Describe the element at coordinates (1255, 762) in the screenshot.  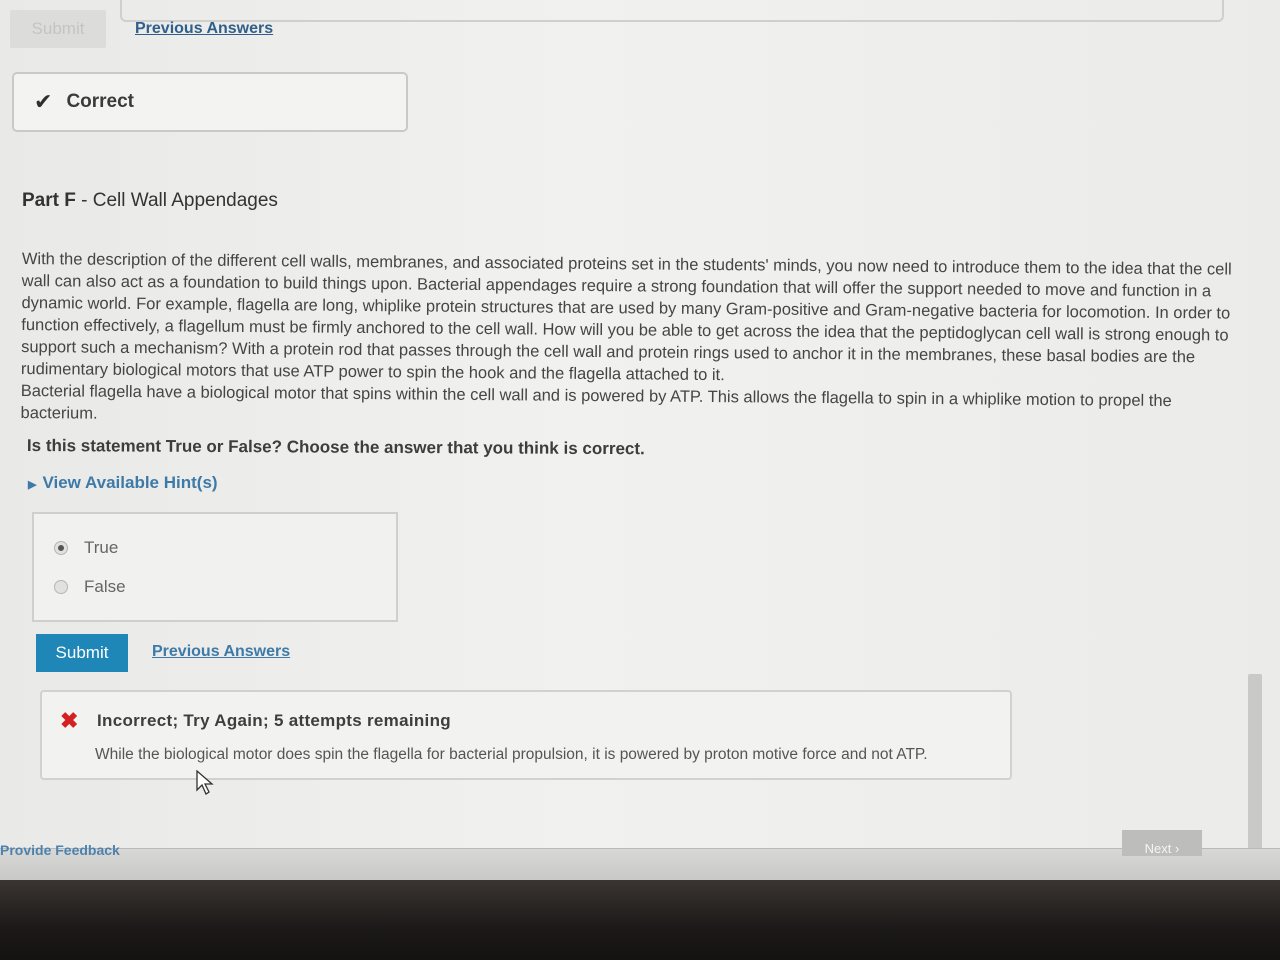
I see `scrollbar` at that location.